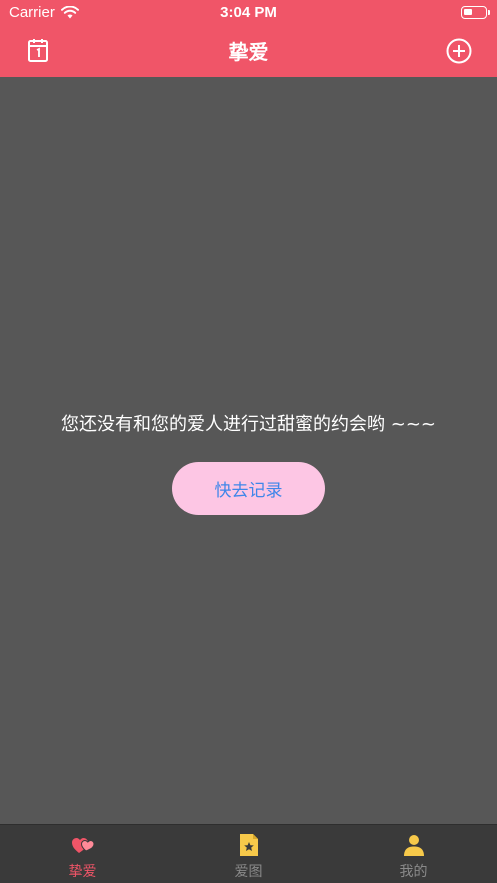 Image resolution: width=497 pixels, height=883 pixels. Describe the element at coordinates (475, 12) in the screenshot. I see `battery-icon` at that location.